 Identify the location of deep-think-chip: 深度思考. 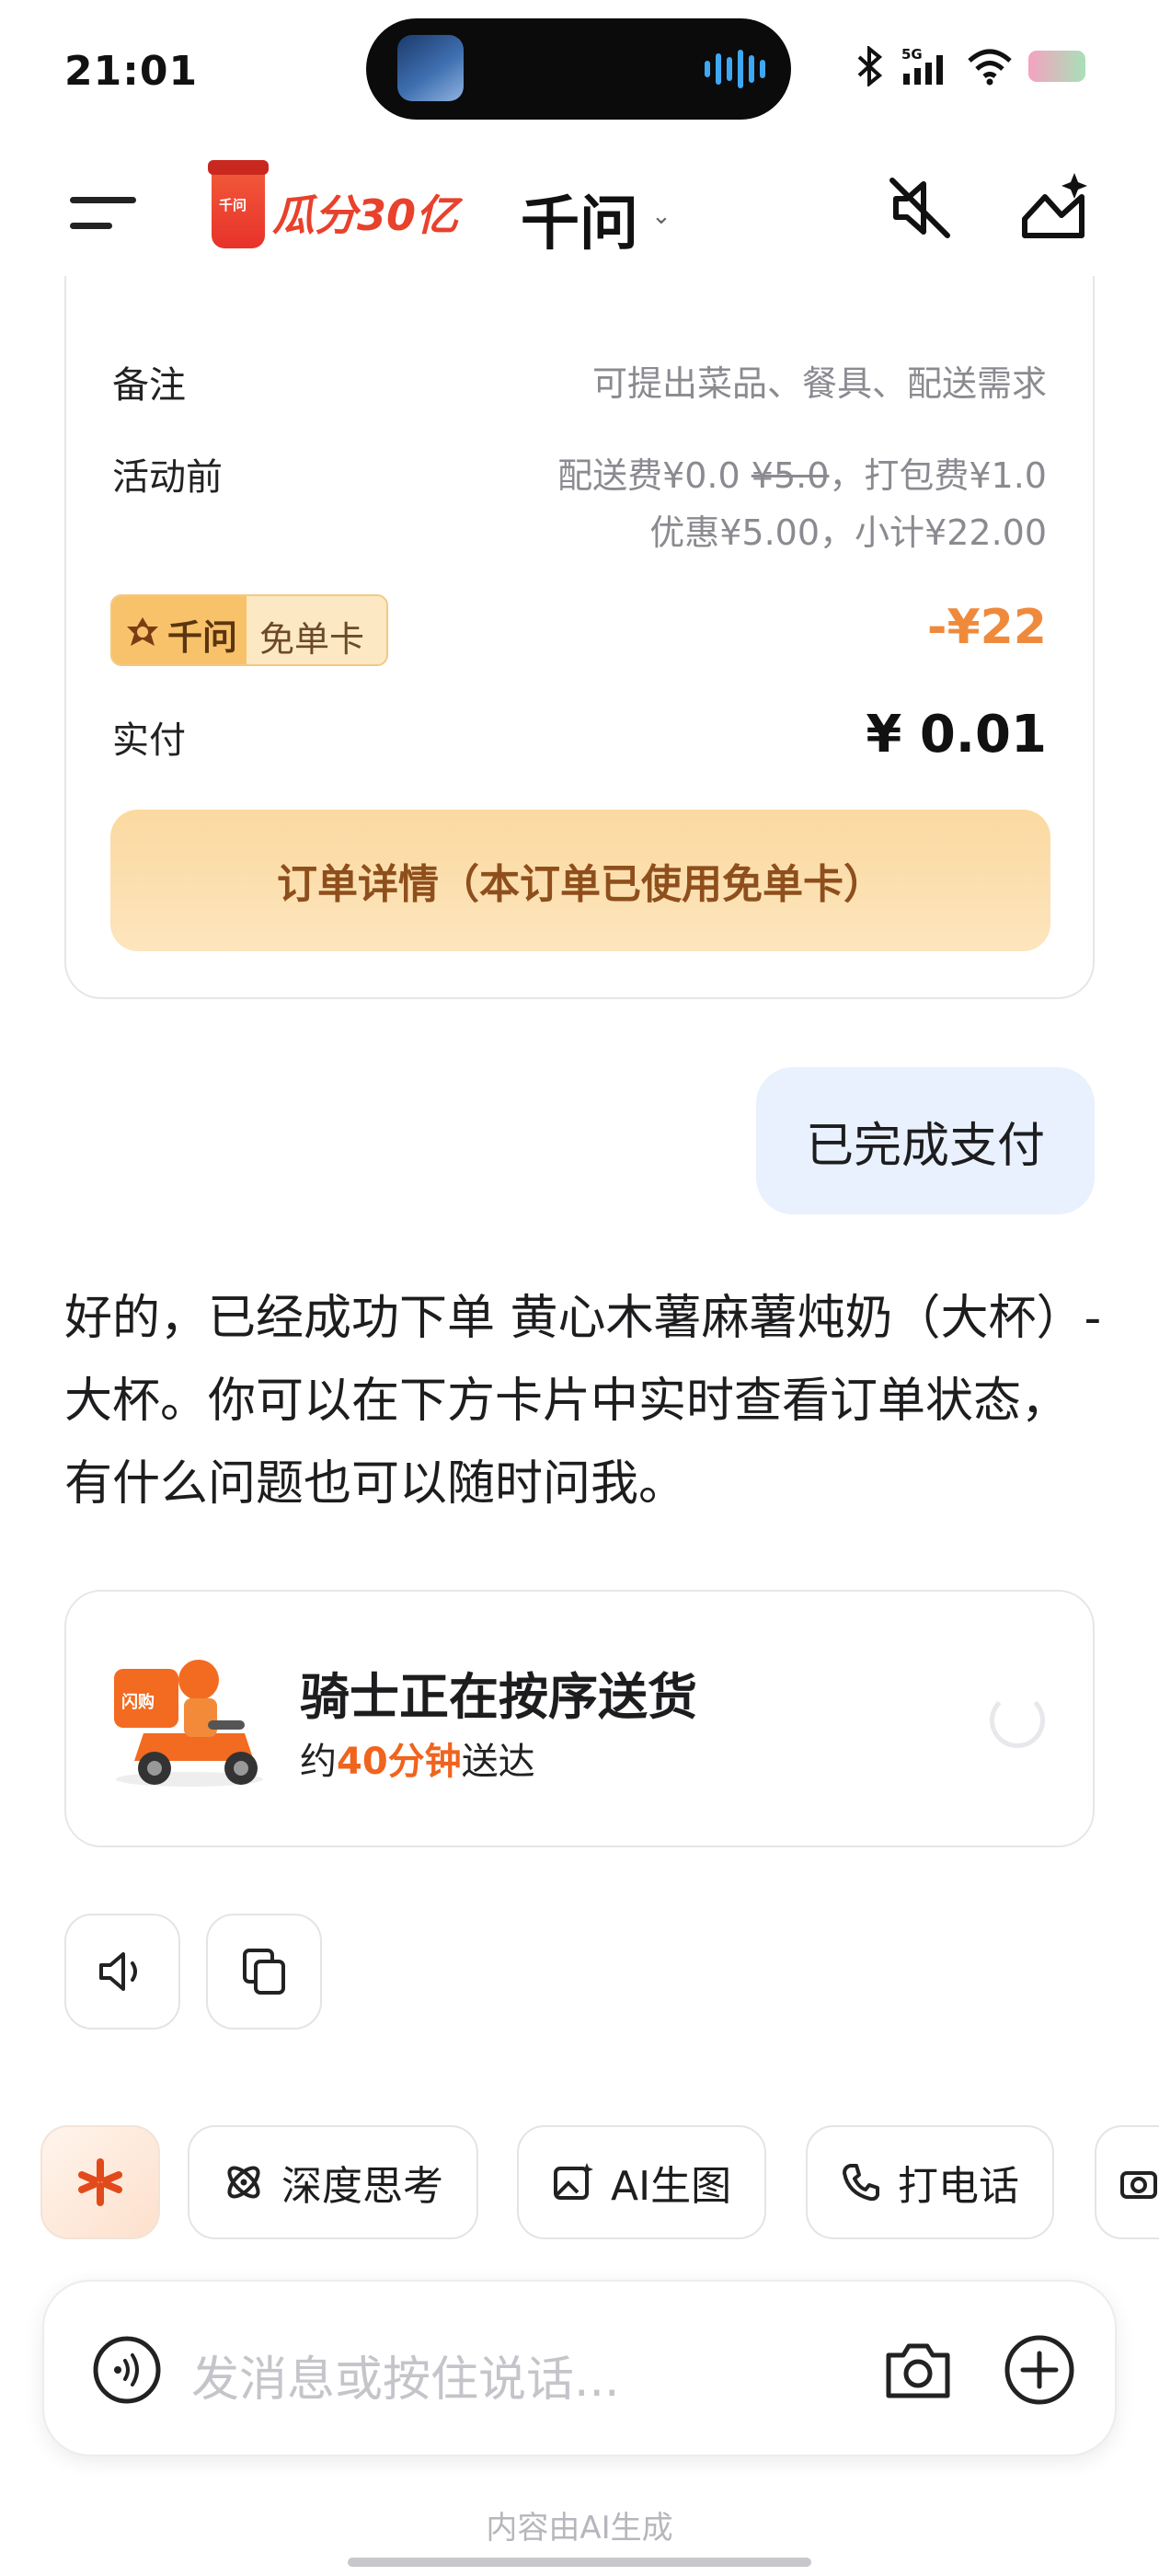
(333, 2182).